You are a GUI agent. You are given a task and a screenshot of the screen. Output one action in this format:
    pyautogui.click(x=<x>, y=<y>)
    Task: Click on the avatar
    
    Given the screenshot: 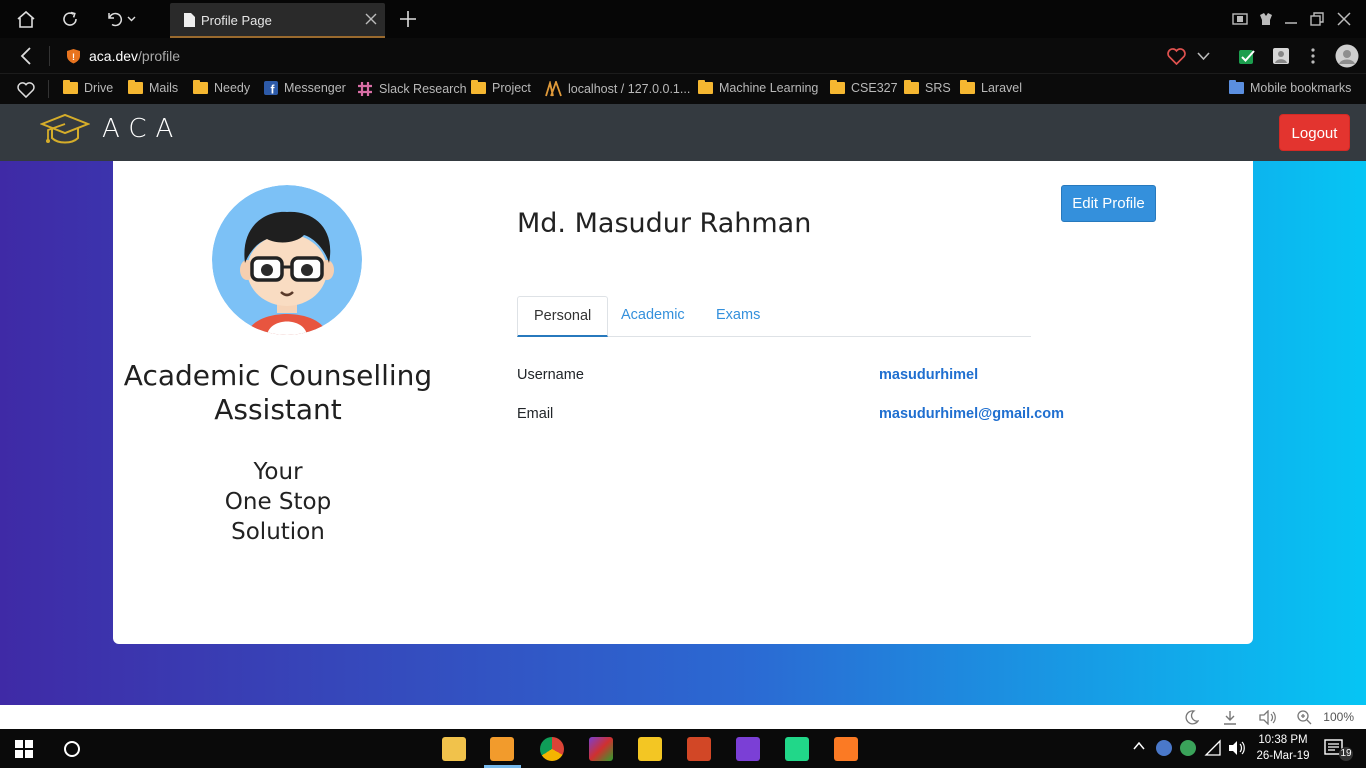 What is the action you would take?
    pyautogui.click(x=287, y=260)
    